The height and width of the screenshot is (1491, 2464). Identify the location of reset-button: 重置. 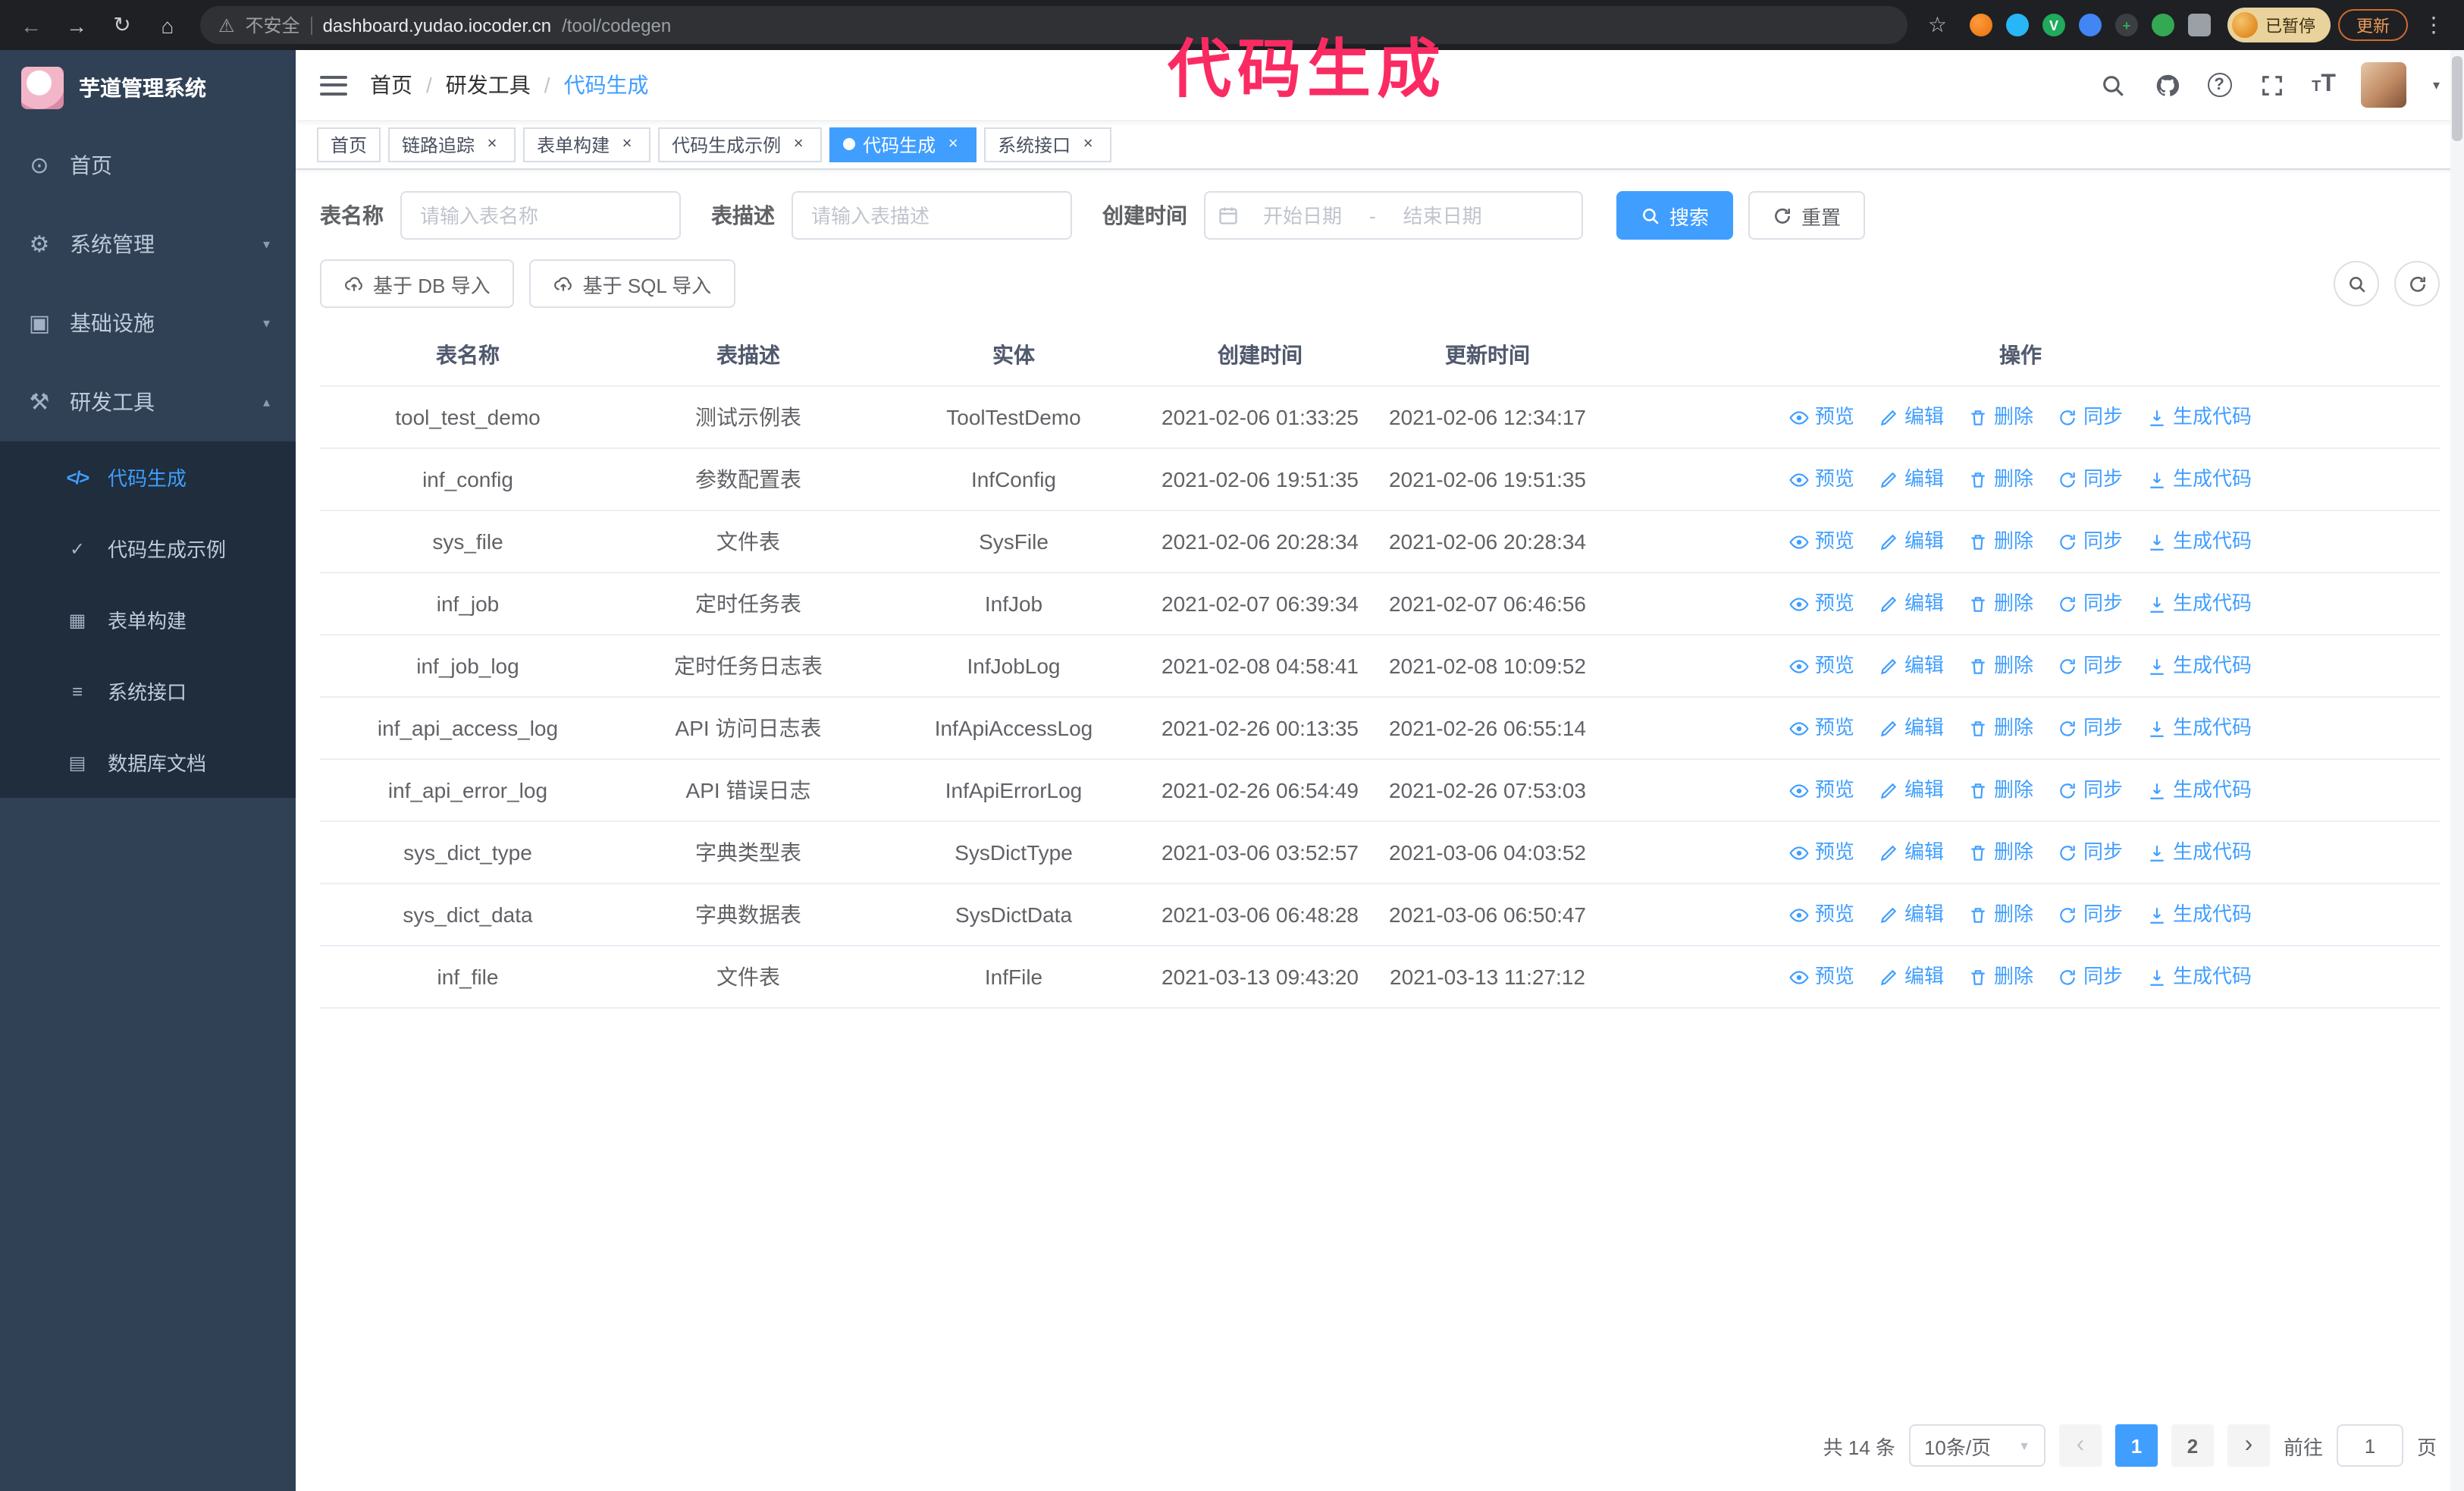
(1807, 215).